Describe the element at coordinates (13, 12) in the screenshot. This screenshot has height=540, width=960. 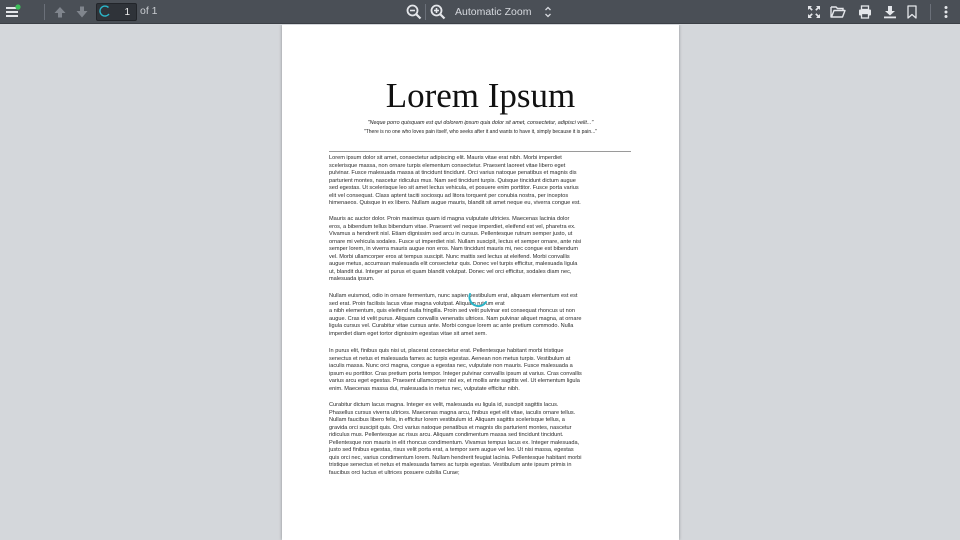
I see `sidebar-toggle-icon` at that location.